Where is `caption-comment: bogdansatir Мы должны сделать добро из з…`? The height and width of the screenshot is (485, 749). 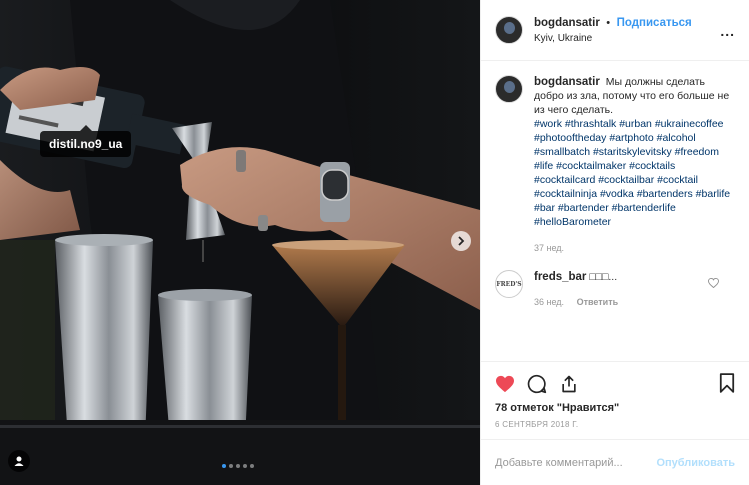 caption-comment: bogdansatir Мы должны сделать добро из з… is located at coordinates (615, 165).